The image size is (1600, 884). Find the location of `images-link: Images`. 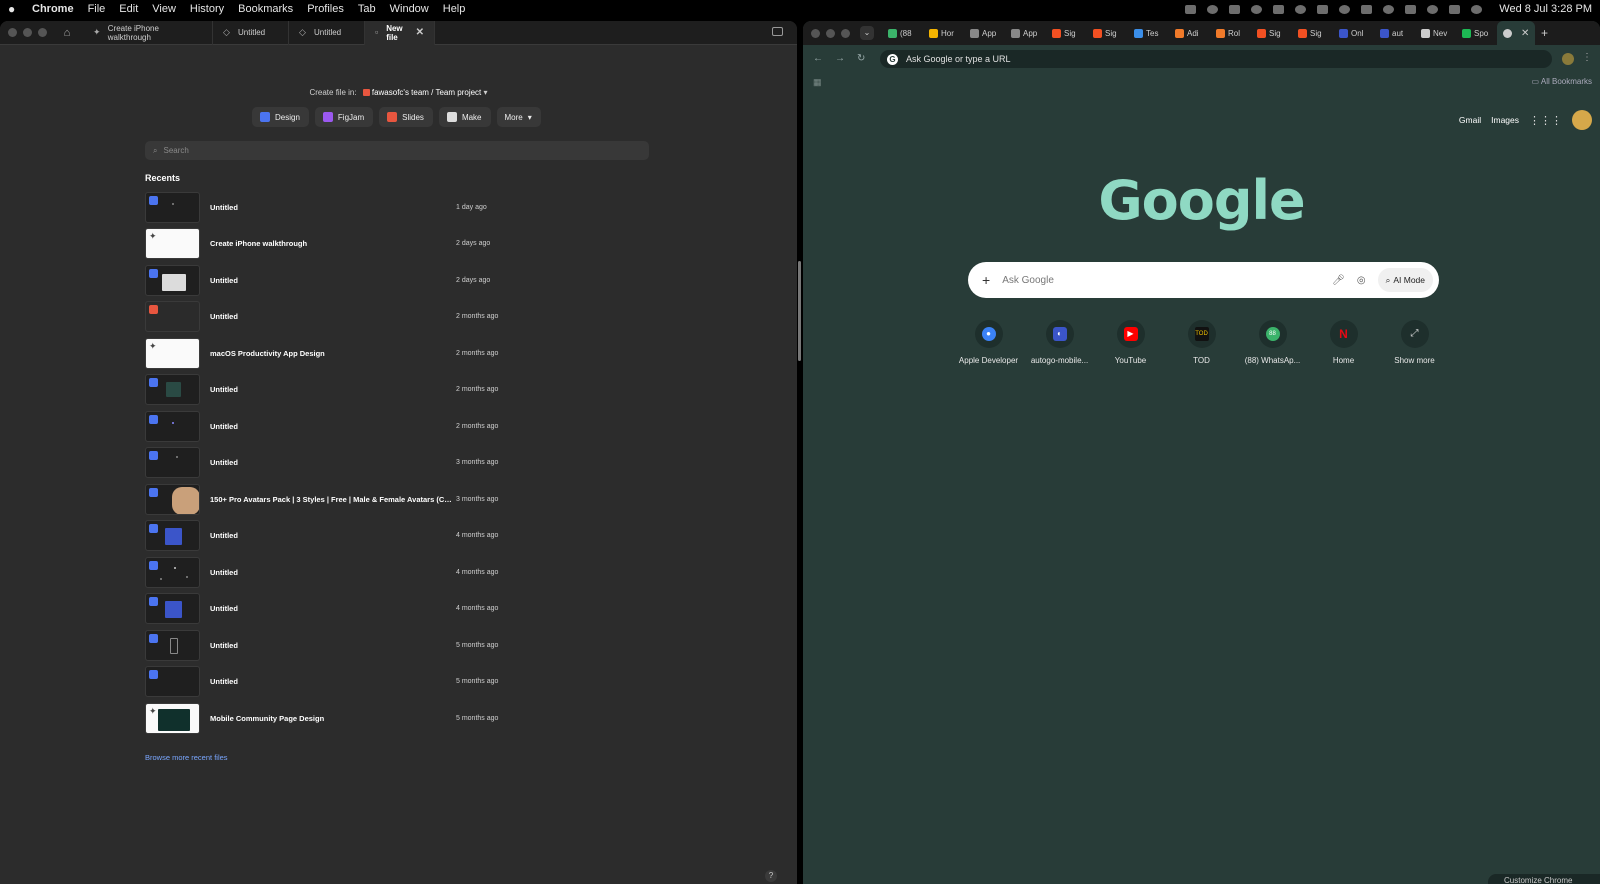

images-link: Images is located at coordinates (1505, 120).